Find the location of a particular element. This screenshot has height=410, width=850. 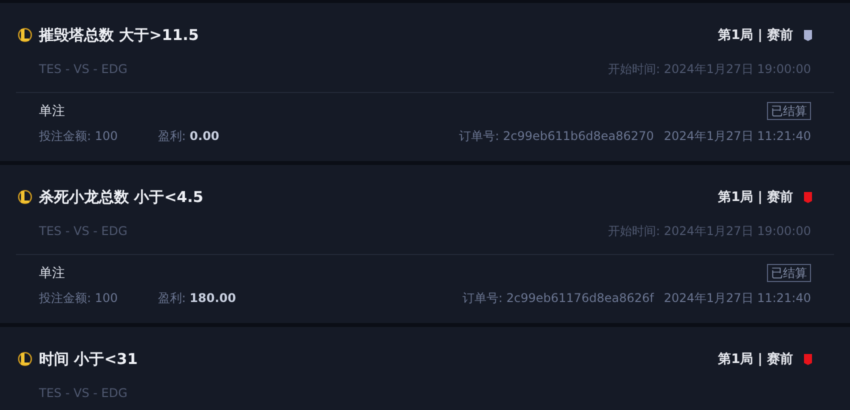

bet-title: 杀死小龙总数 小于<4.5 is located at coordinates (121, 197).